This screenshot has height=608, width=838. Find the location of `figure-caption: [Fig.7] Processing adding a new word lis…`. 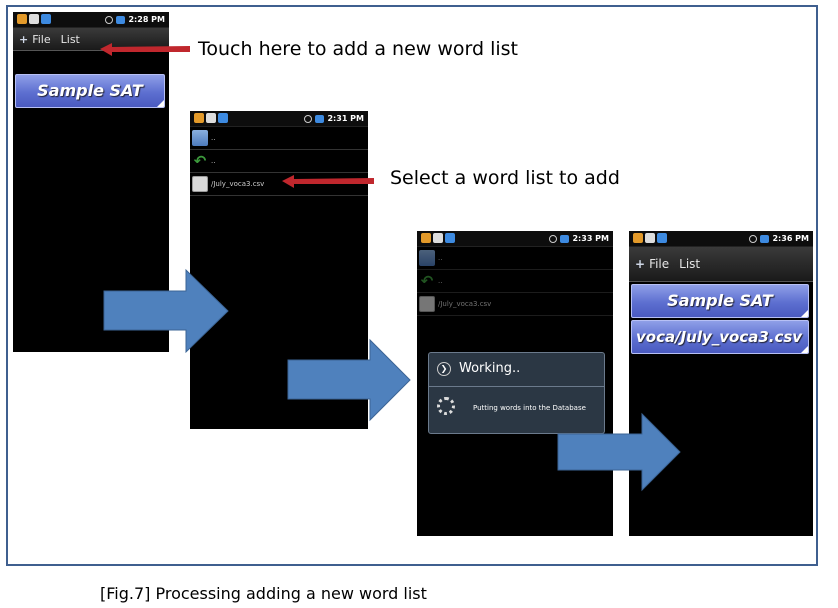

figure-caption: [Fig.7] Processing adding a new word lis… is located at coordinates (263, 593).